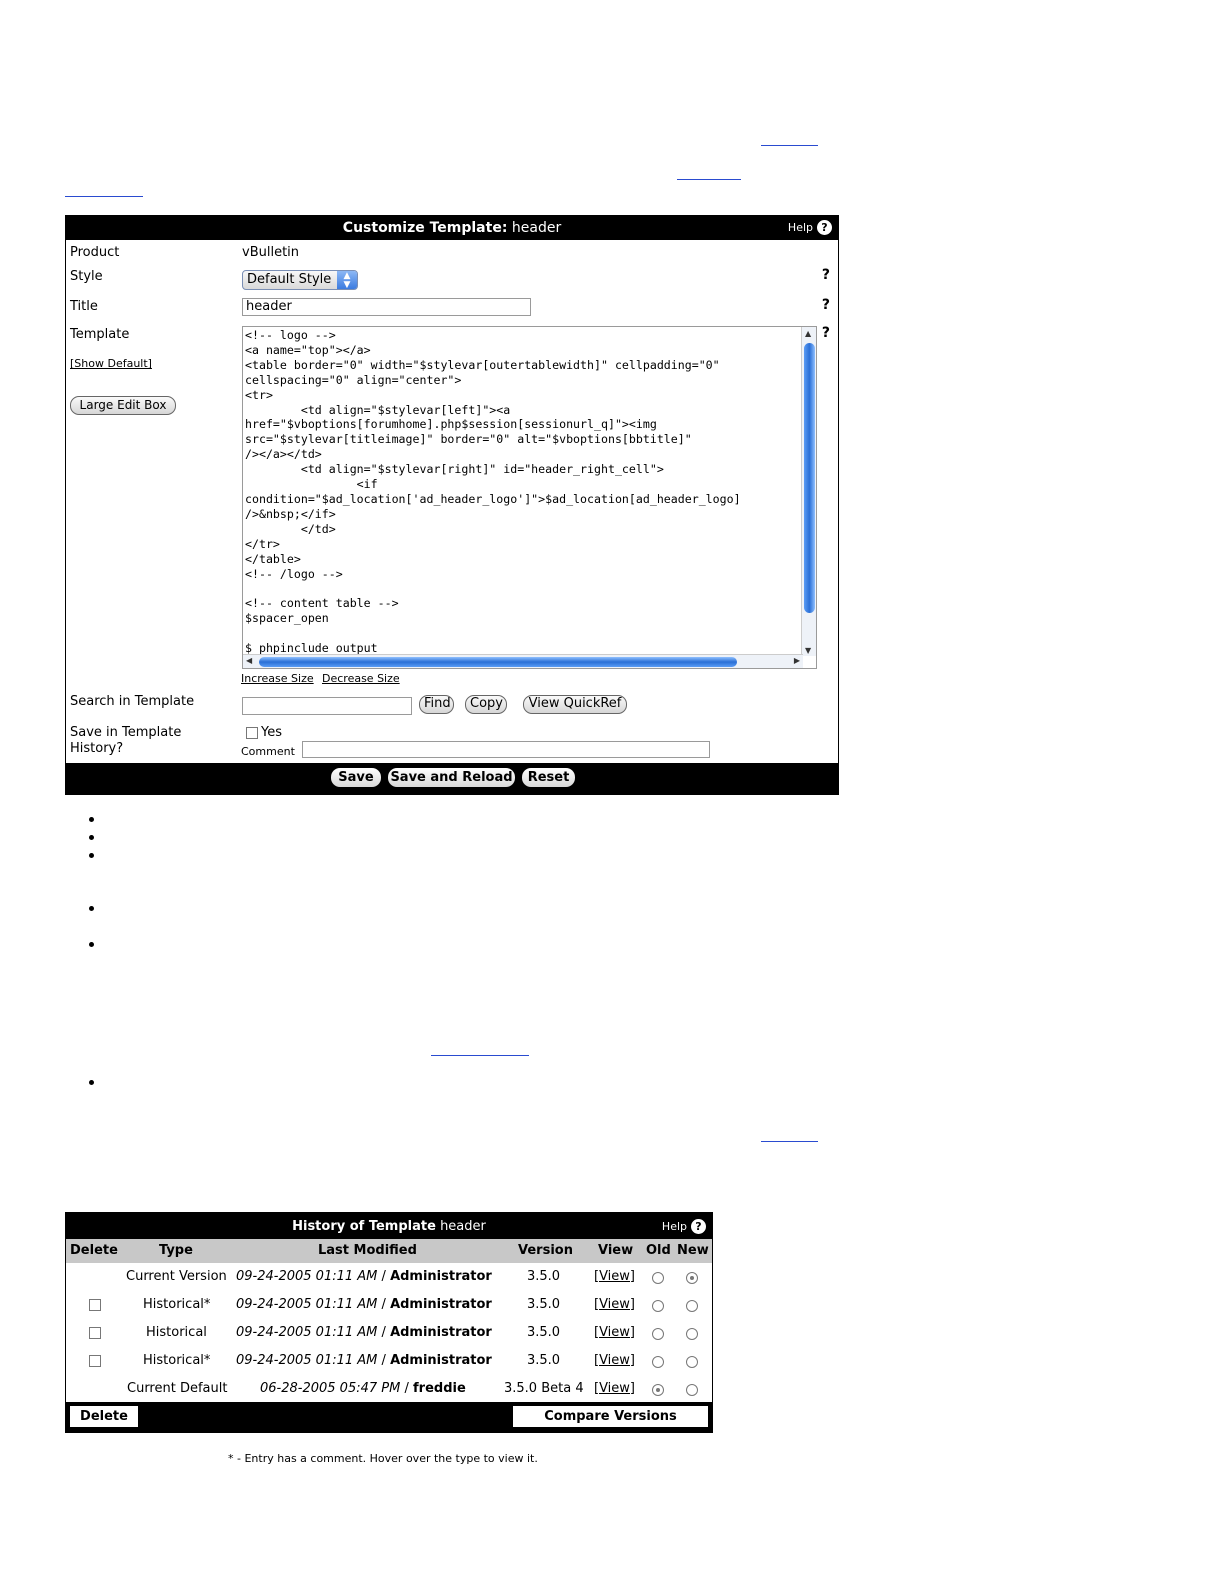 This screenshot has height=1584, width=1224. What do you see at coordinates (176, 1332) in the screenshot?
I see `row-type: Historical` at bounding box center [176, 1332].